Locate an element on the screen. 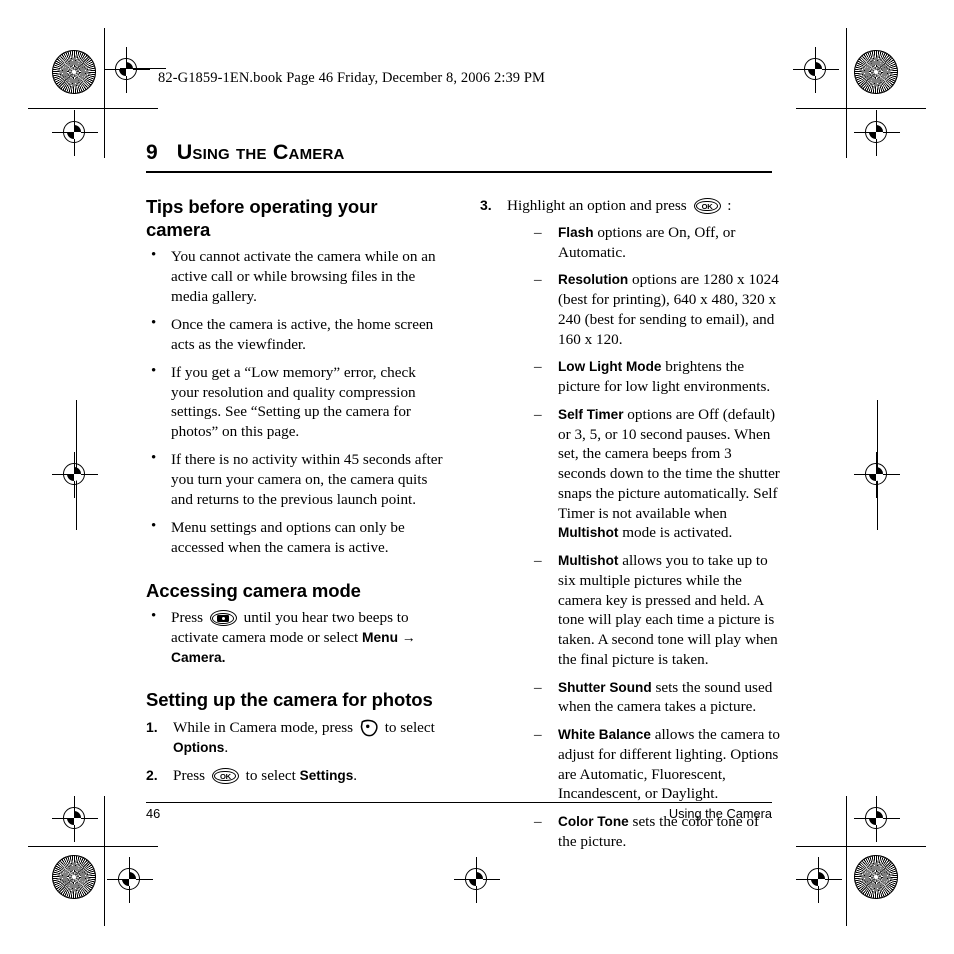 The image size is (954, 954). option-name: Multishot is located at coordinates (588, 560).